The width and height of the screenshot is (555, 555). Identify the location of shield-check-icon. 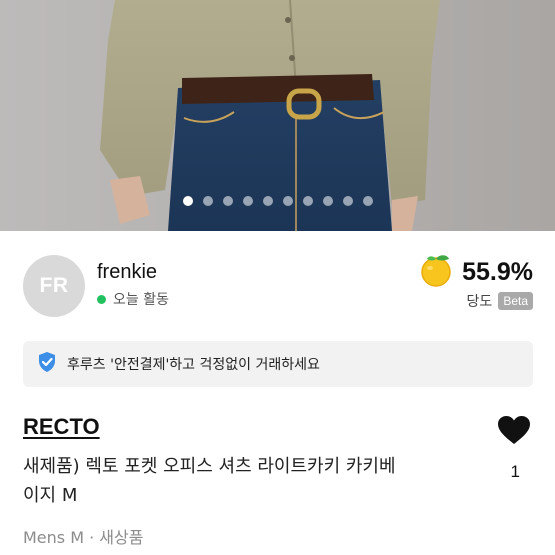
(47, 364).